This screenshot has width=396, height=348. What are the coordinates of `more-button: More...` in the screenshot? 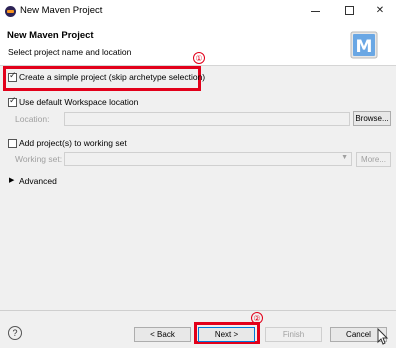 It's located at (373, 159).